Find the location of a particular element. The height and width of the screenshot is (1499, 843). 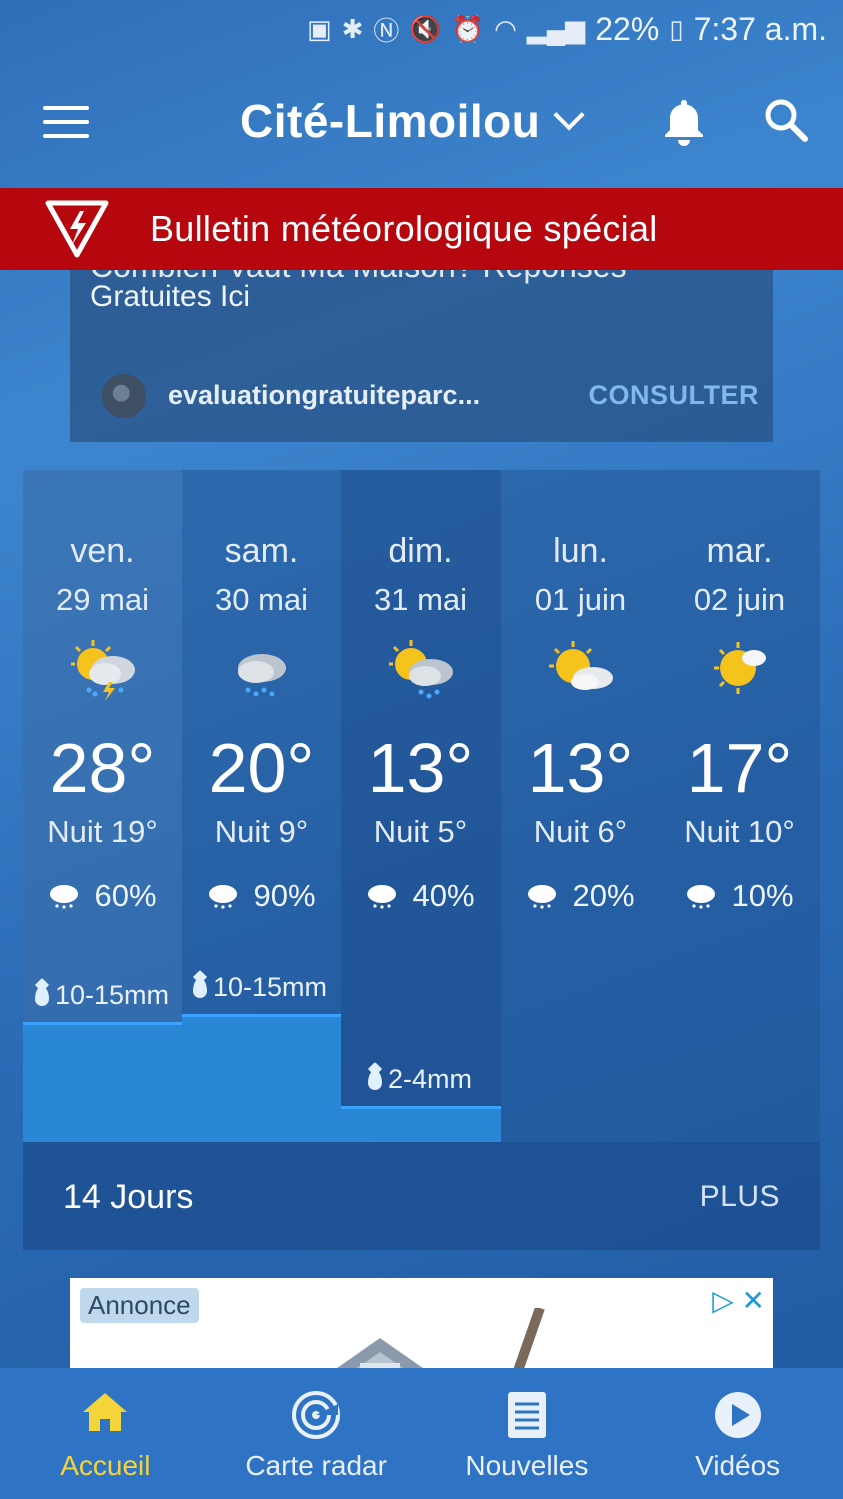

clock: 7:37 a.m. is located at coordinates (760, 28).